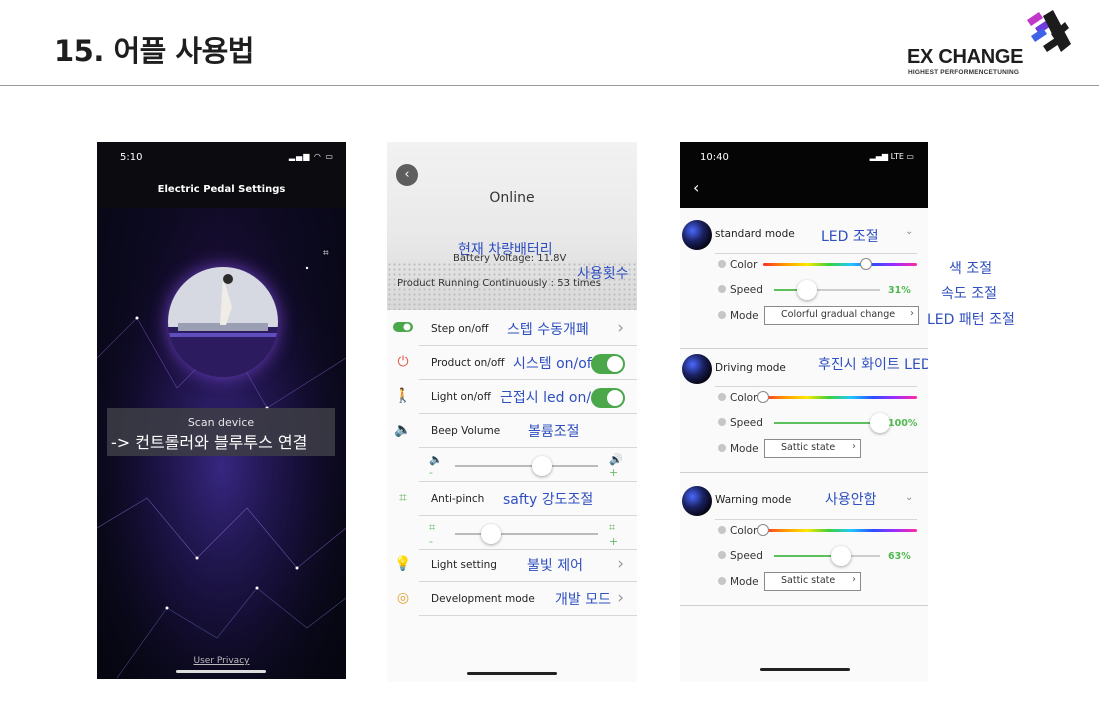 The image size is (1099, 710). Describe the element at coordinates (548, 330) in the screenshot. I see `row-annotation: 스텝 수동개폐` at that location.